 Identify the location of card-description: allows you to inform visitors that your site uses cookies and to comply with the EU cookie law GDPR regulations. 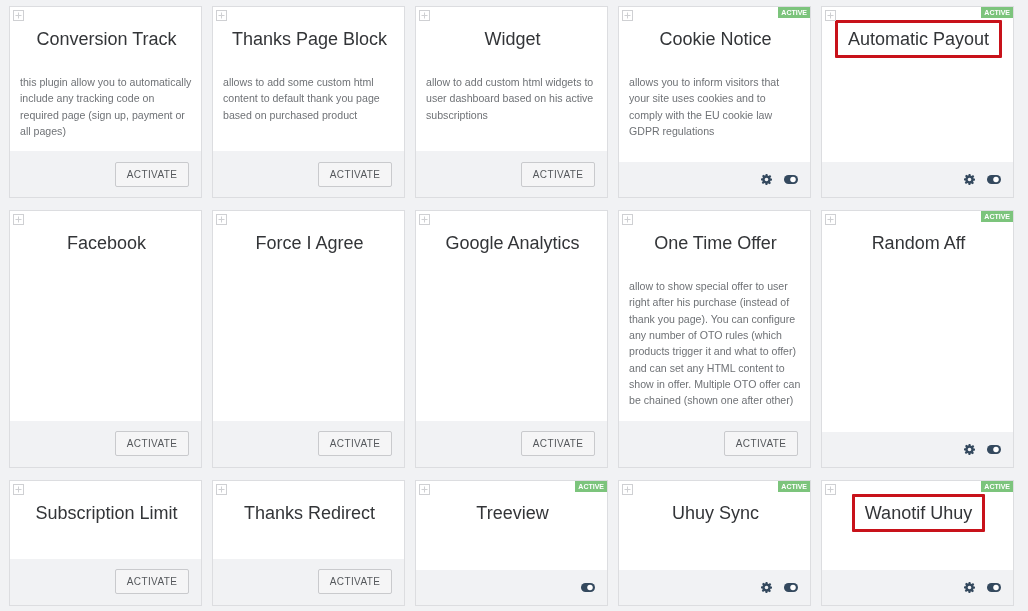
(705, 107).